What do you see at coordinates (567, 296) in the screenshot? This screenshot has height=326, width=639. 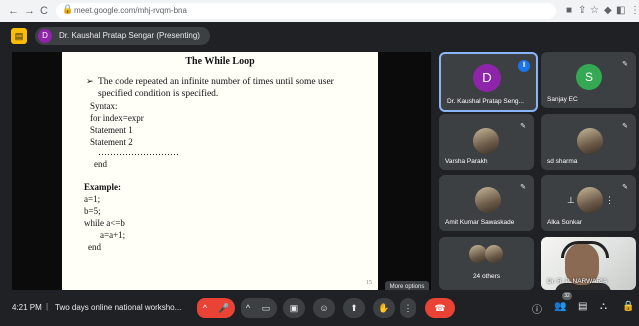 I see `people-count-badge: 32` at bounding box center [567, 296].